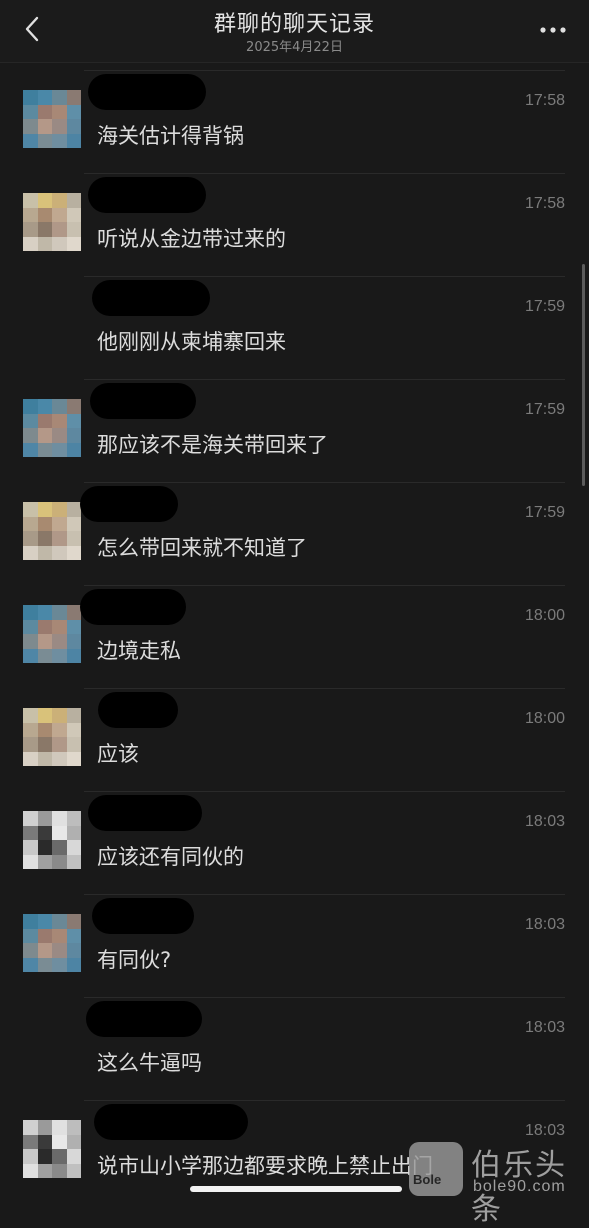 This screenshot has width=589, height=1228. Describe the element at coordinates (294, 47) in the screenshot. I see `page-subtitle-date: 2025年4月22日` at that location.